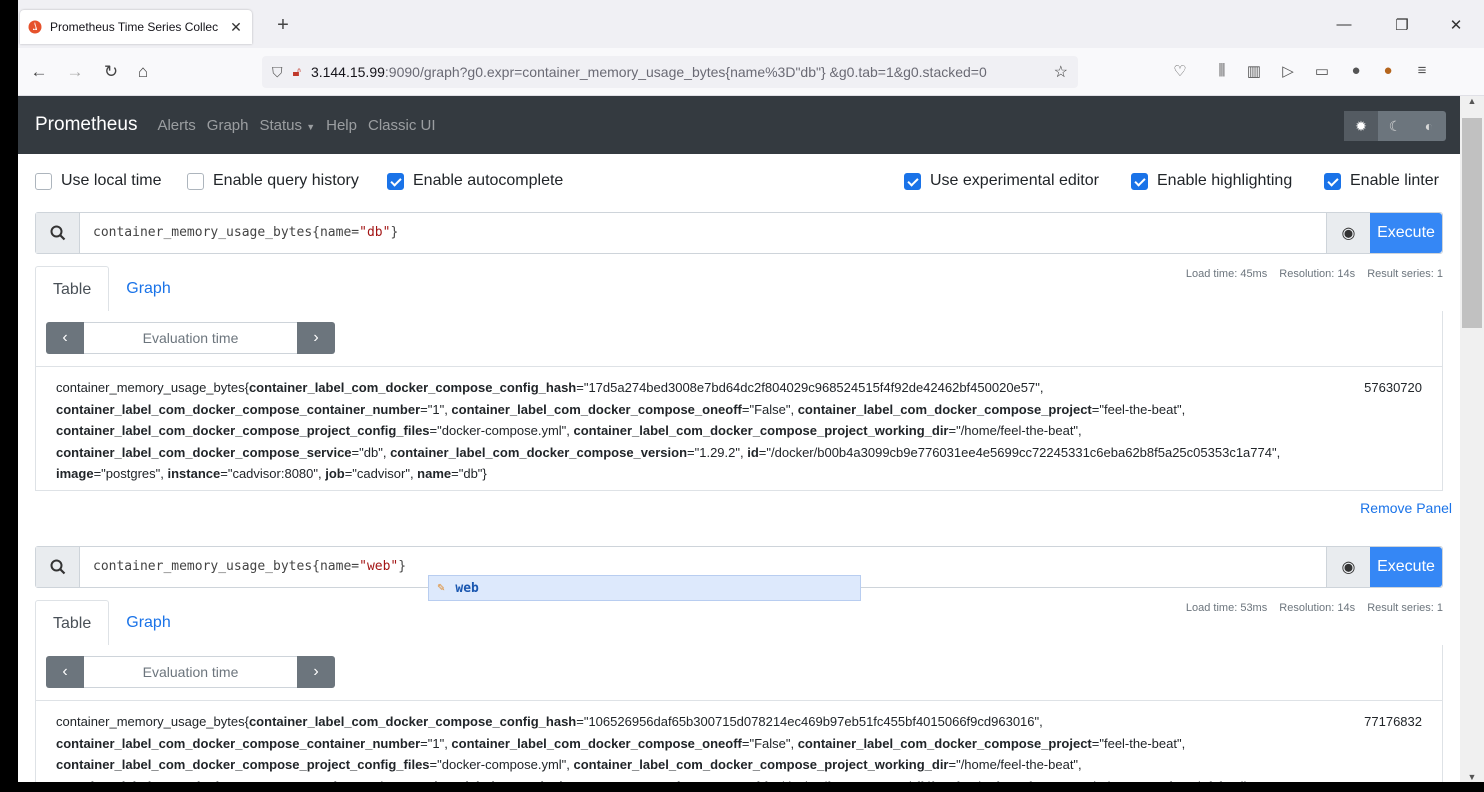 This screenshot has width=1484, height=792. I want to click on enable-query-history-checkbox: Enable query history, so click(273, 181).